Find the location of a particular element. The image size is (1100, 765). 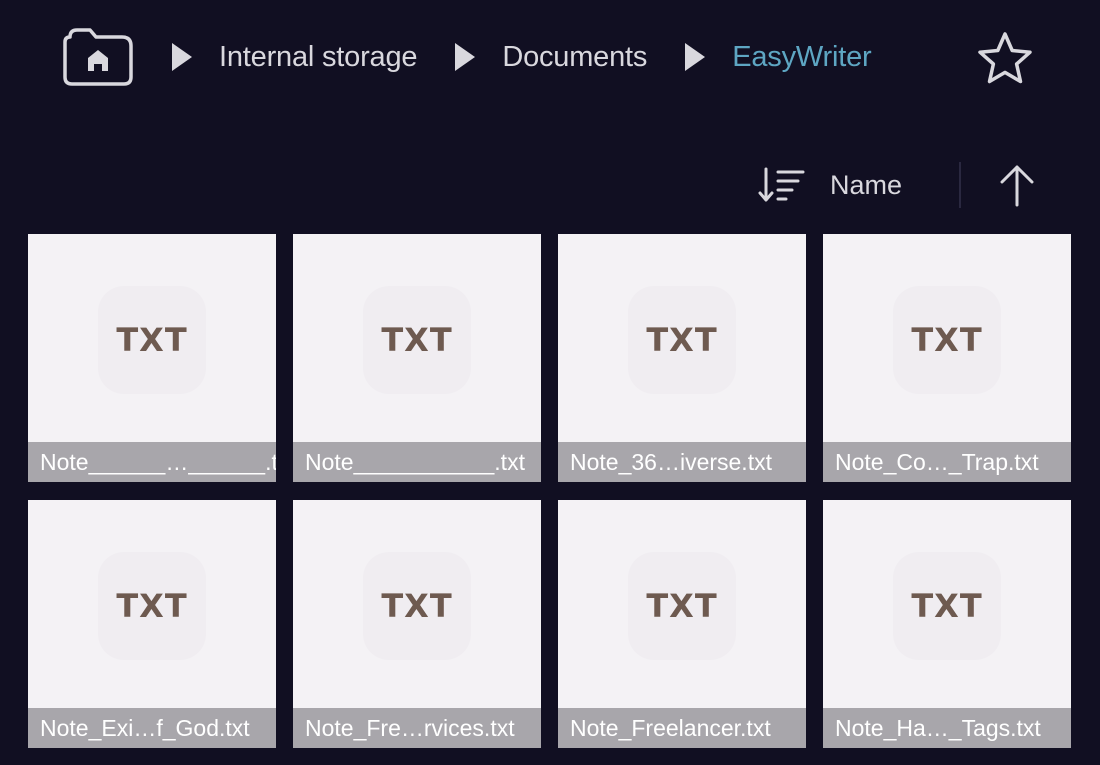

file-name: Note_Fre…rvices.txt is located at coordinates (417, 728).